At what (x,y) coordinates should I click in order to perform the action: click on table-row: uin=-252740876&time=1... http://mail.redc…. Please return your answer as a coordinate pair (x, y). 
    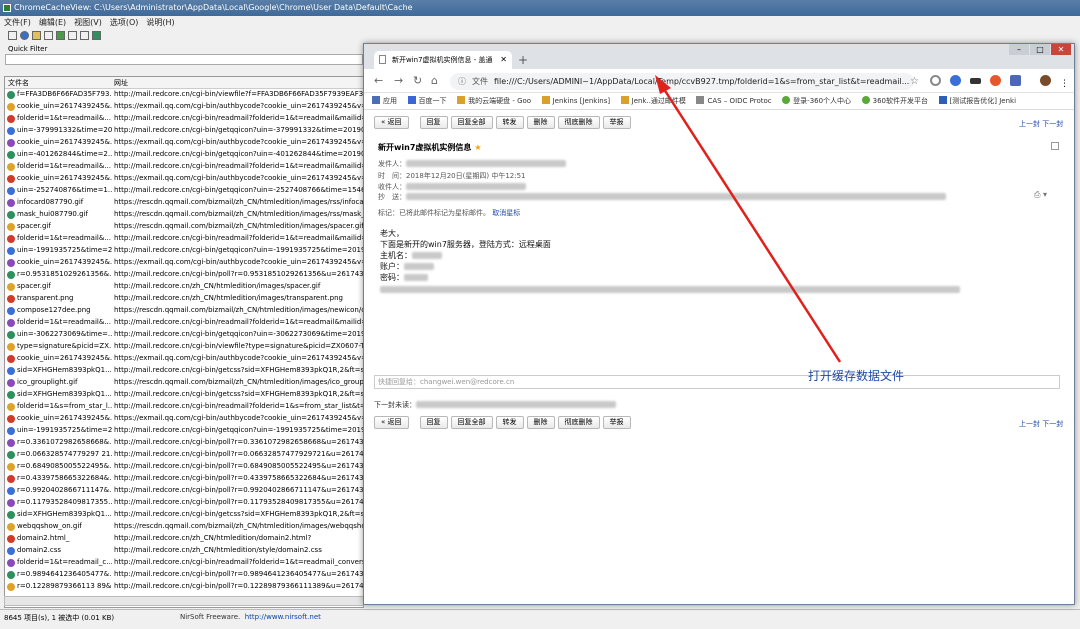
    Looking at the image, I should click on (184, 191).